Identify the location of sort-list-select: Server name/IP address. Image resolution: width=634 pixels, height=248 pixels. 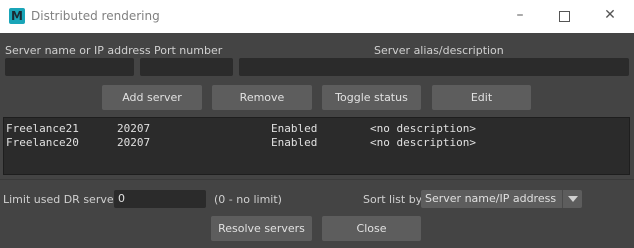
(501, 199).